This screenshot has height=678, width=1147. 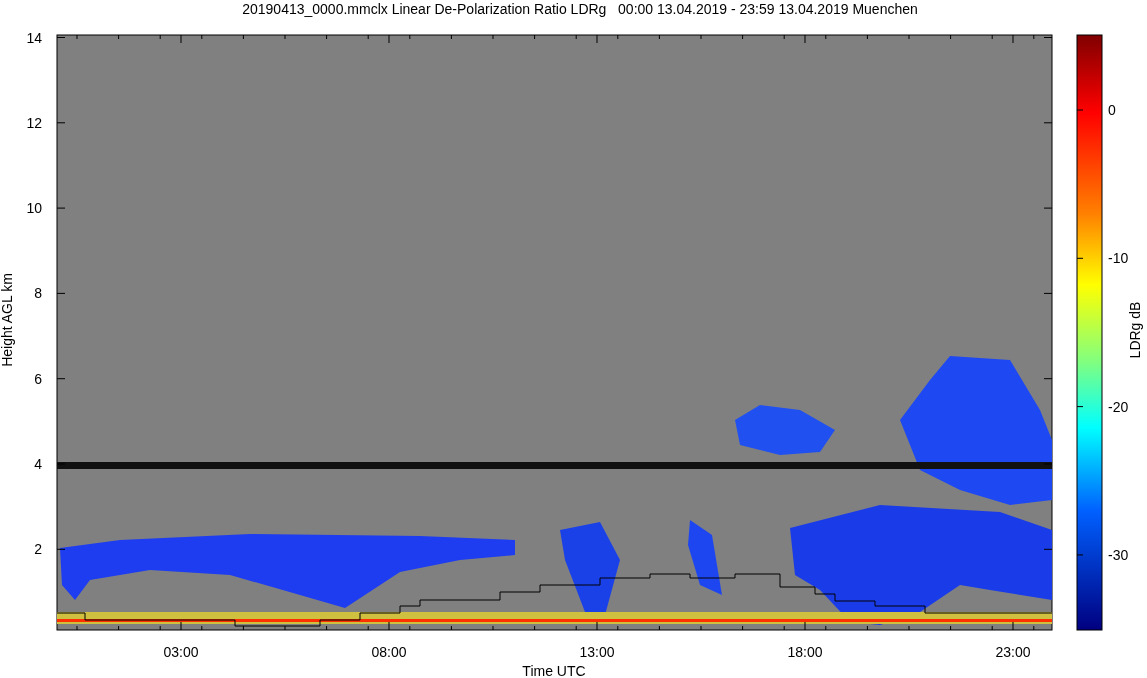 What do you see at coordinates (38, 293) in the screenshot?
I see `y-tick-label: 8` at bounding box center [38, 293].